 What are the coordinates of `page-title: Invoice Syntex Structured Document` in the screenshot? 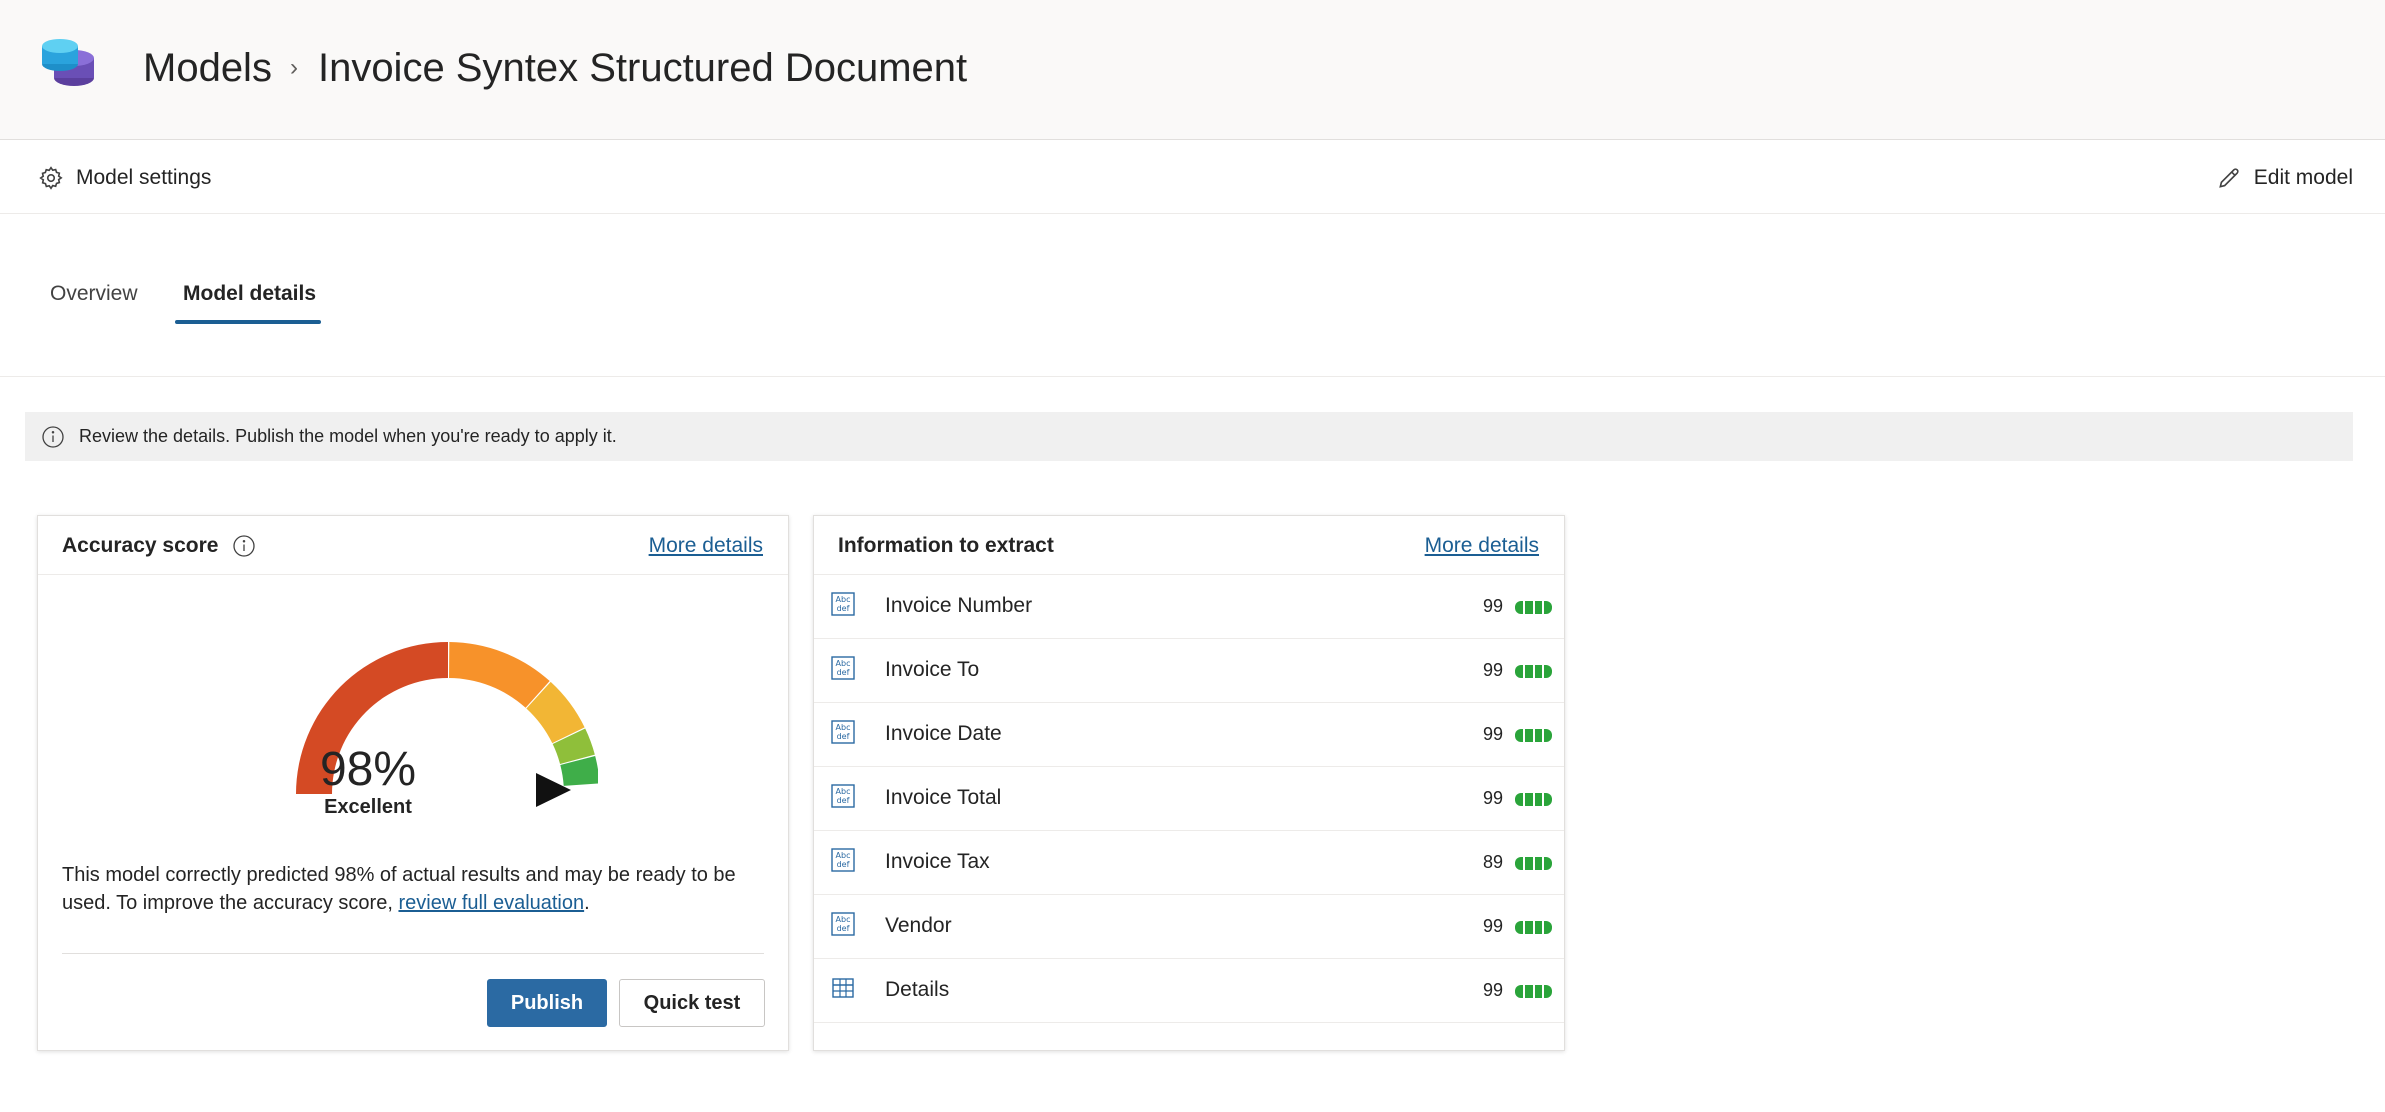 It's located at (642, 67).